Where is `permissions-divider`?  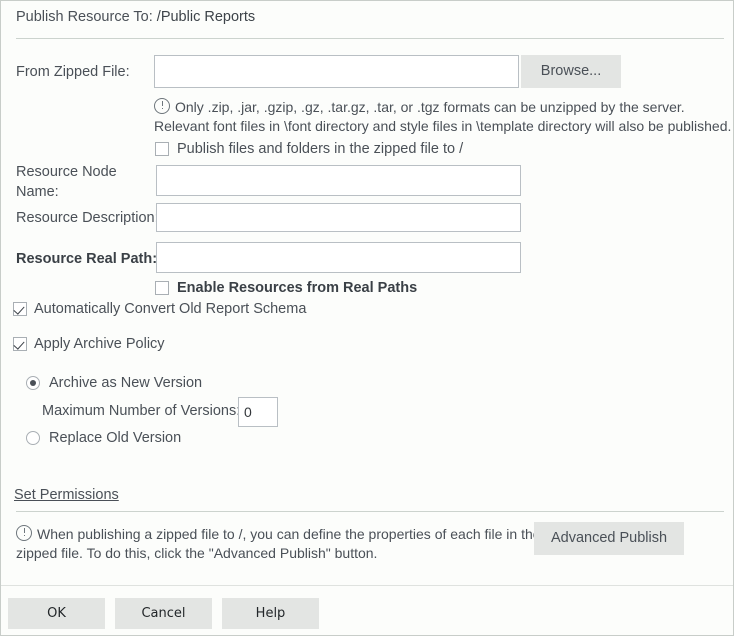
permissions-divider is located at coordinates (370, 511).